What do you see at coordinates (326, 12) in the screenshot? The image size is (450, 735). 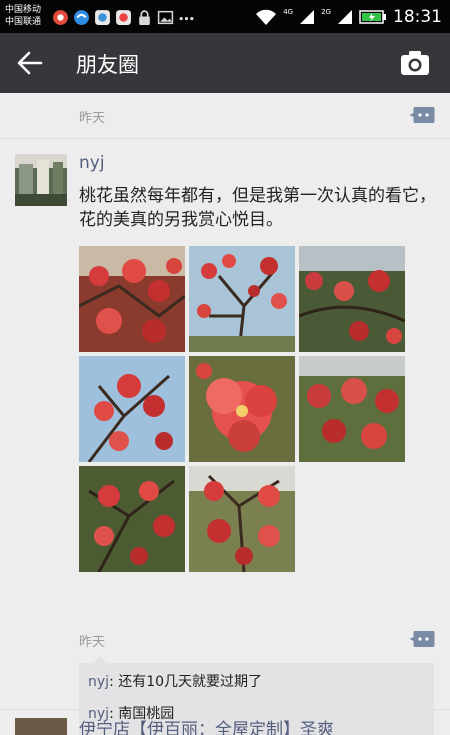 I see `network-type-2: 2G` at bounding box center [326, 12].